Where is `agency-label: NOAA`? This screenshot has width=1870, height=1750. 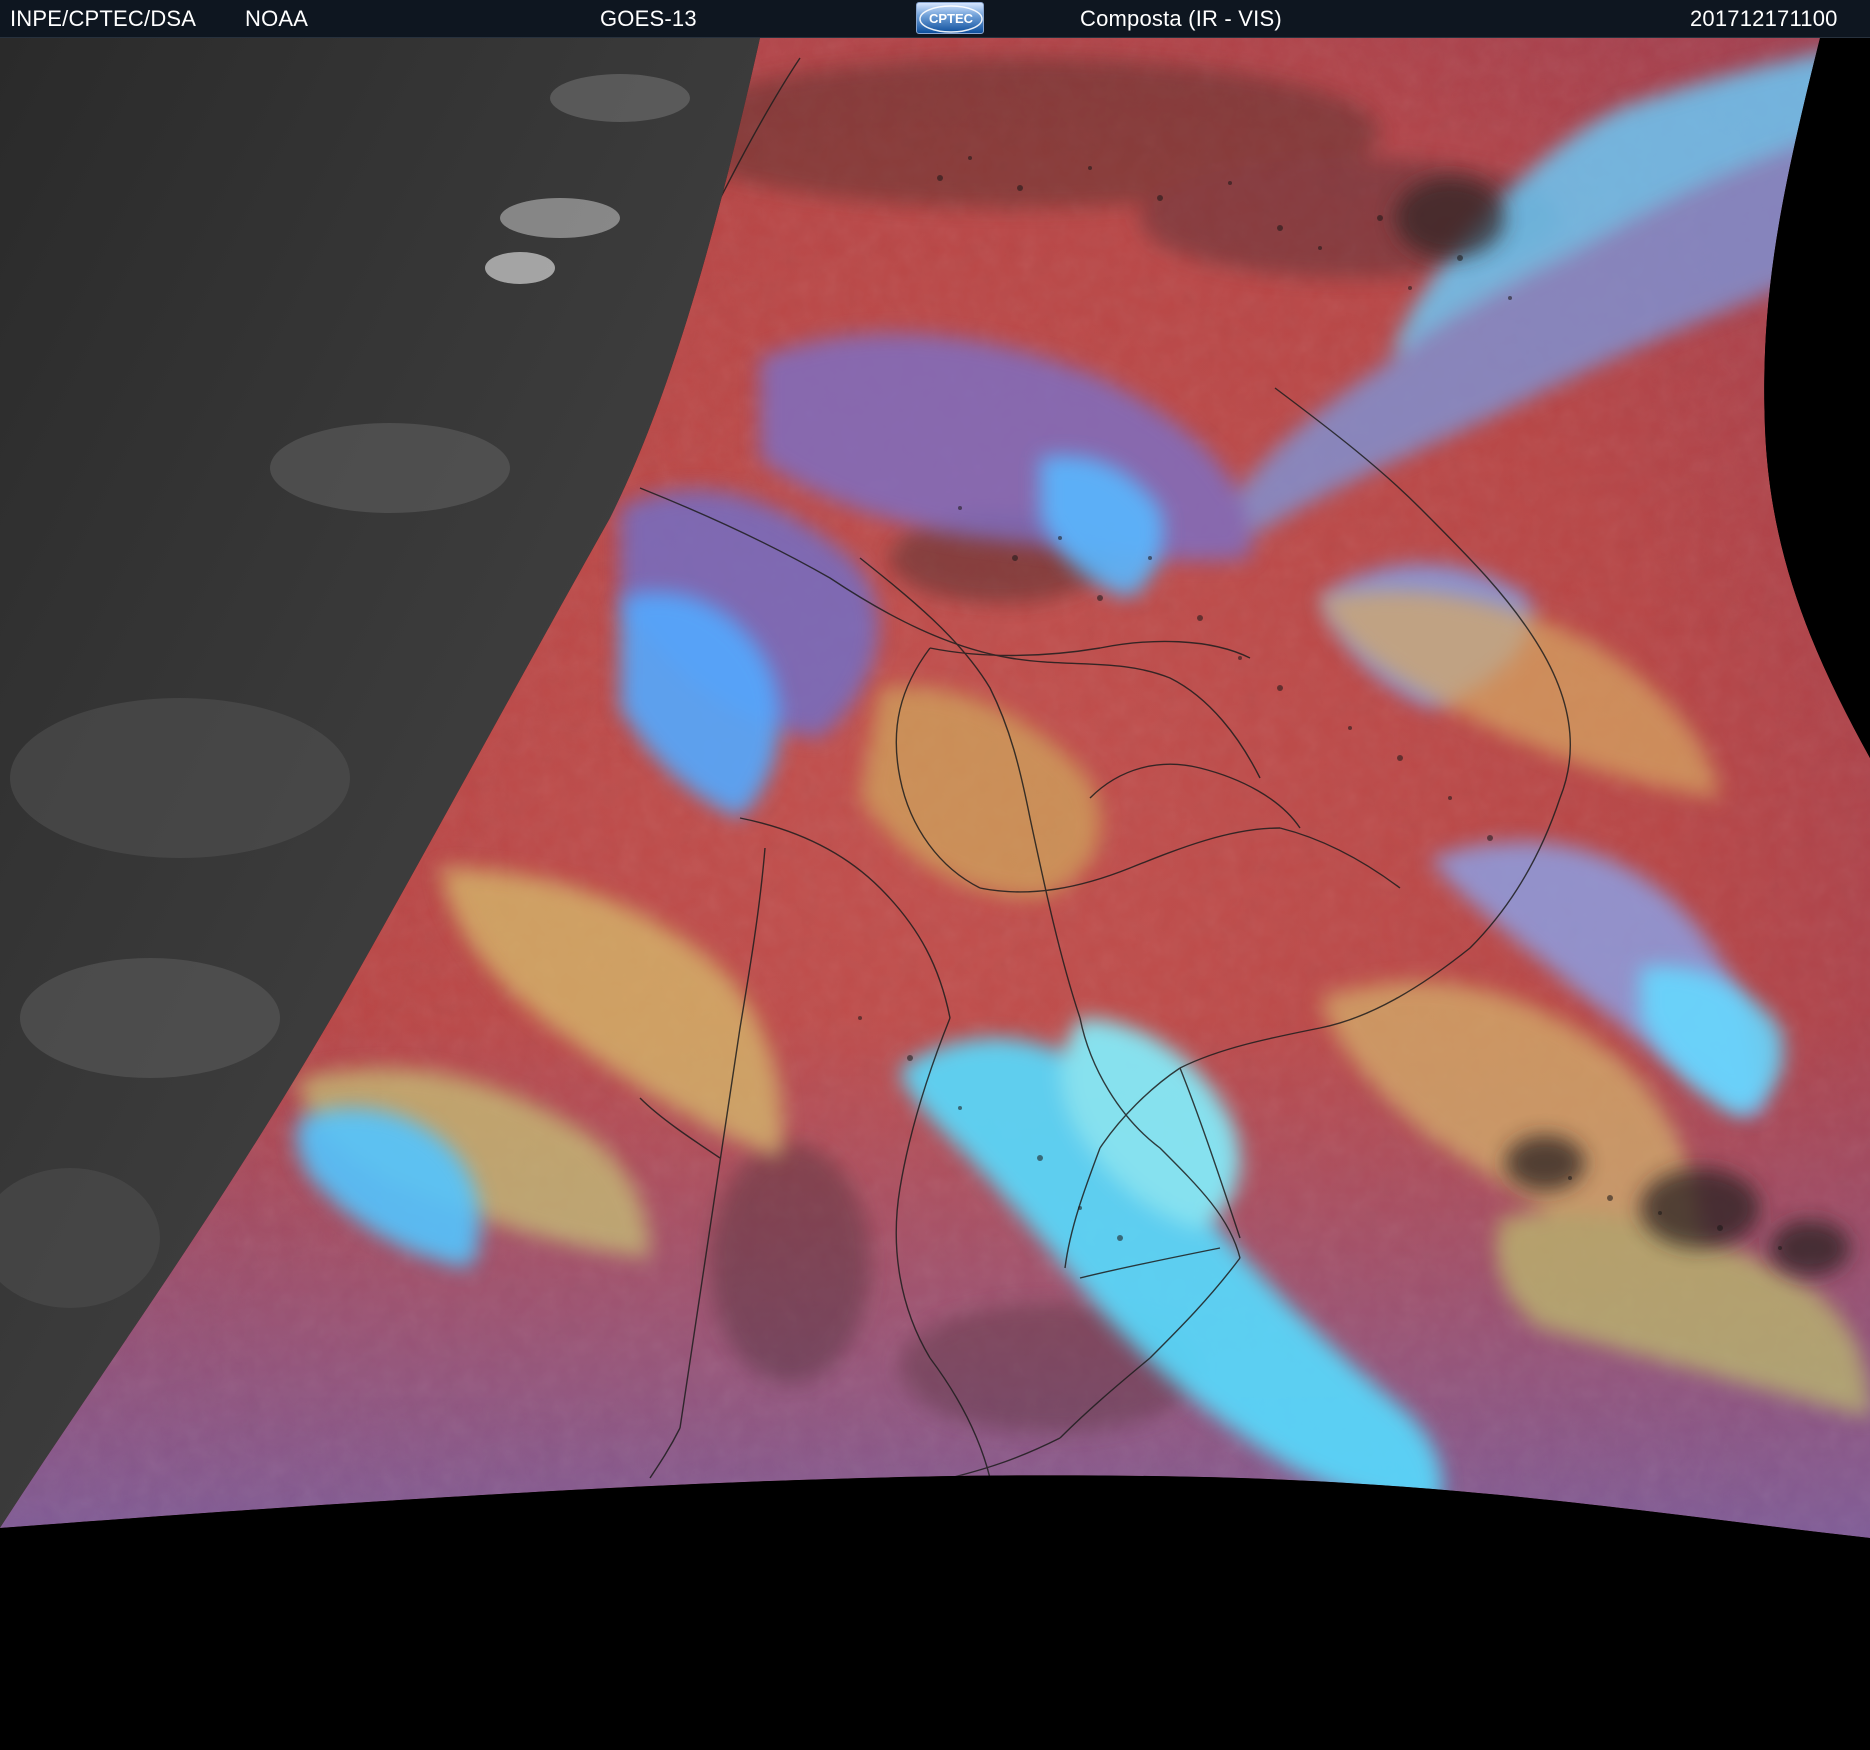 agency-label: NOAA is located at coordinates (277, 18).